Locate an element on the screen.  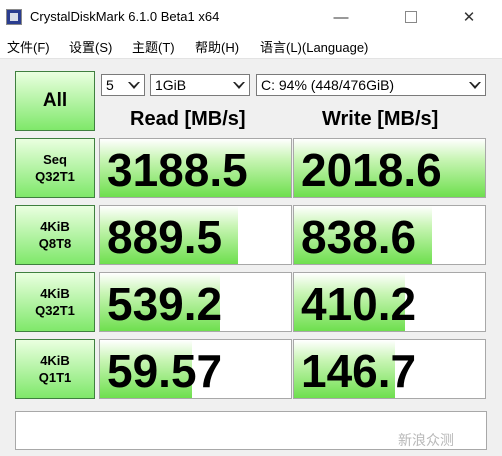
read-result-4kib-q8t8: 889.5 is located at coordinates (195, 235).